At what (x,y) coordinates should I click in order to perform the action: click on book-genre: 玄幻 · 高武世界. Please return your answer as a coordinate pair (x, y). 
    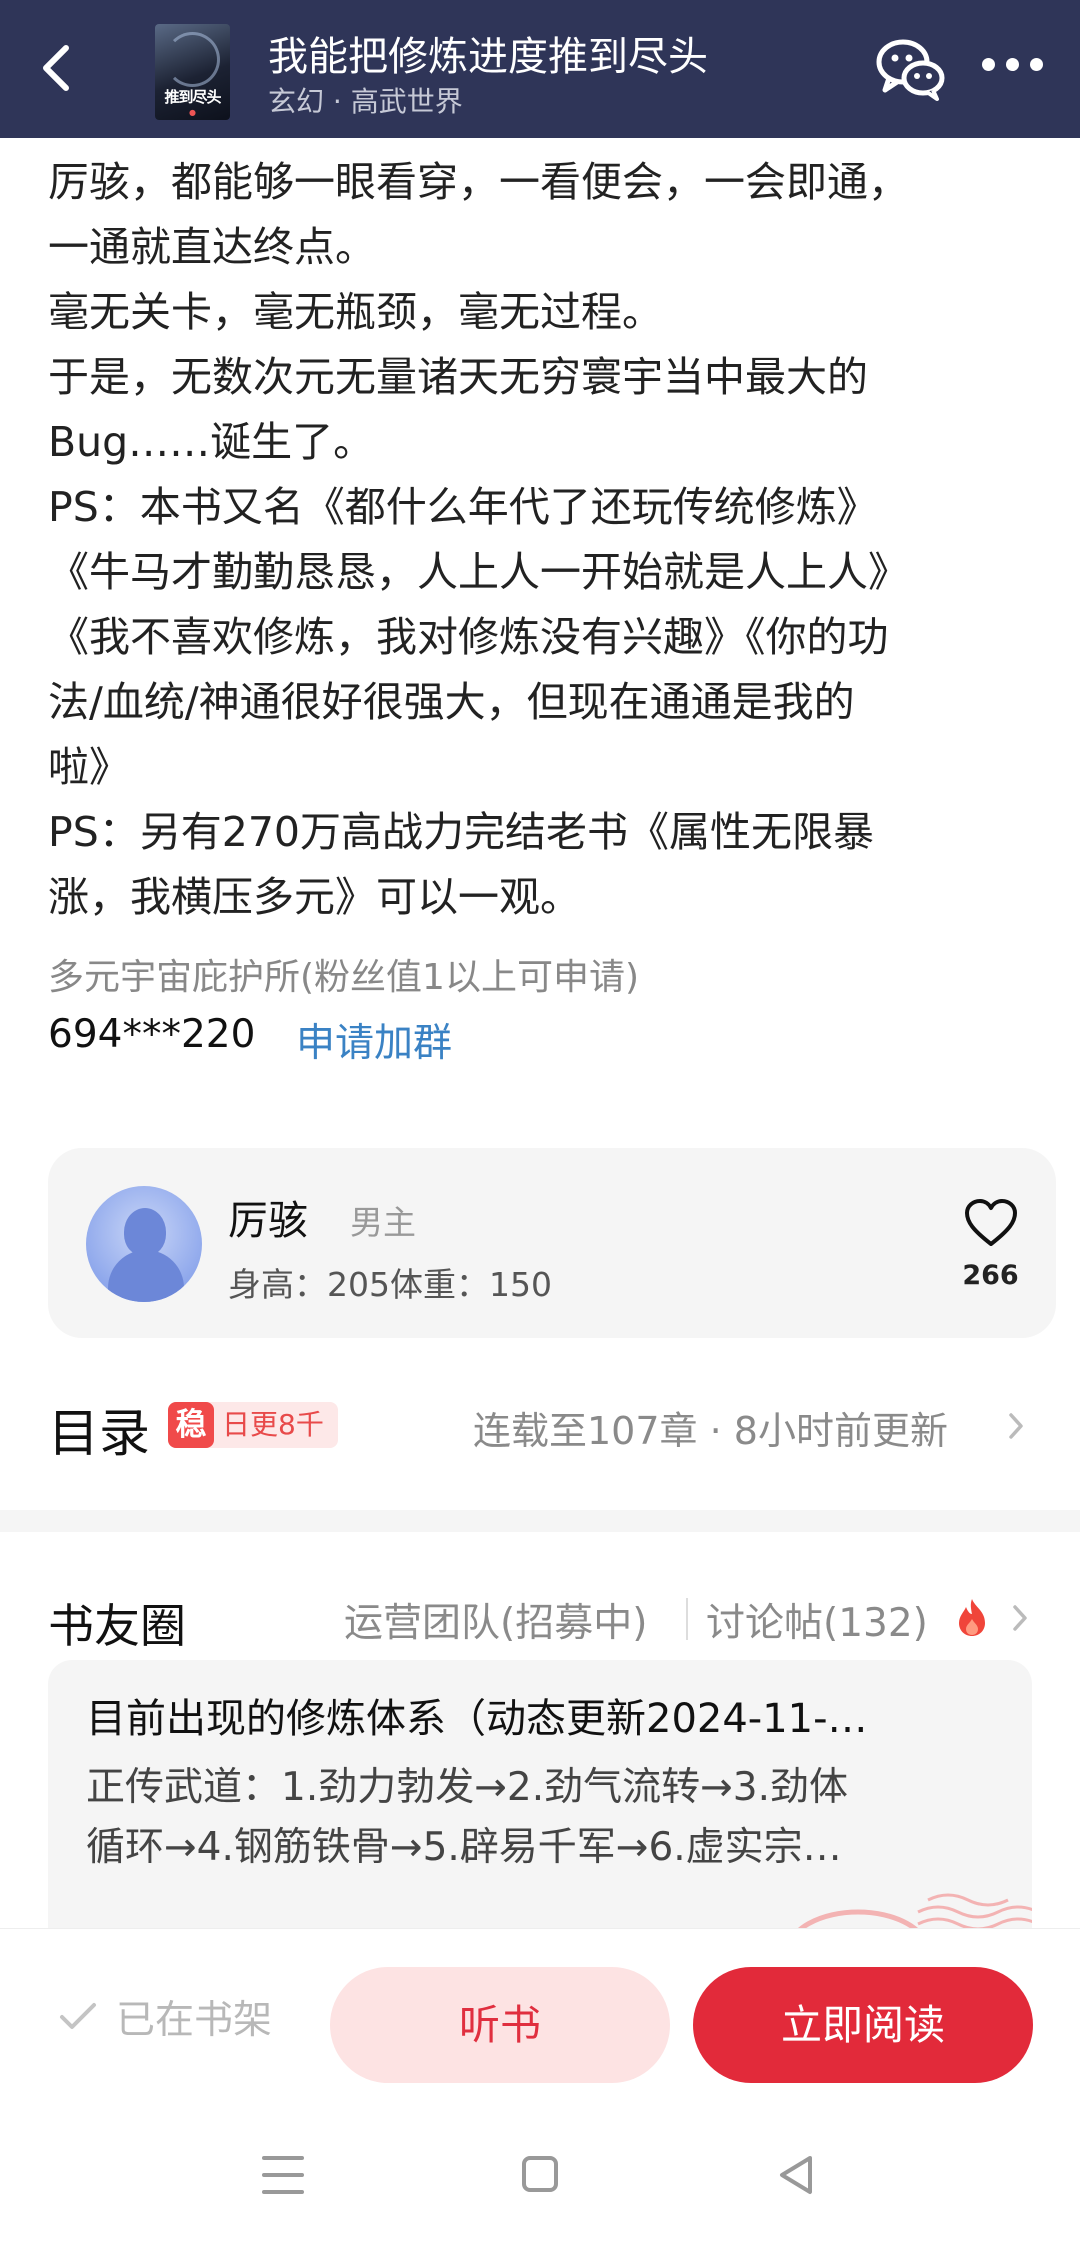
    Looking at the image, I should click on (365, 101).